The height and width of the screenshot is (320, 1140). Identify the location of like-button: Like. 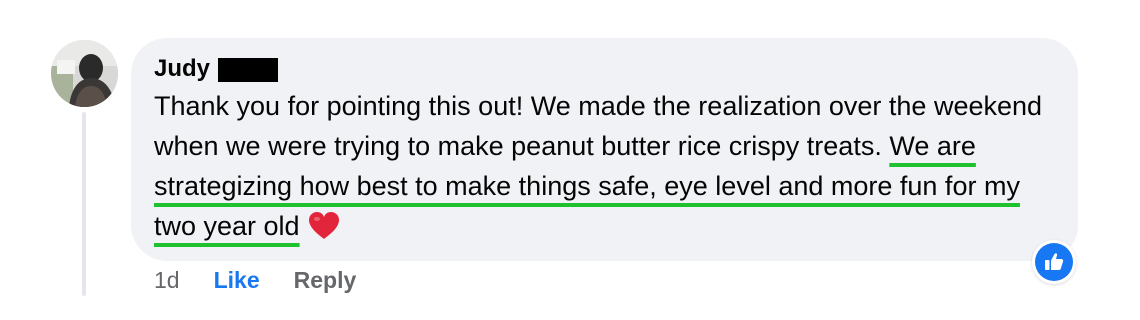
(237, 280).